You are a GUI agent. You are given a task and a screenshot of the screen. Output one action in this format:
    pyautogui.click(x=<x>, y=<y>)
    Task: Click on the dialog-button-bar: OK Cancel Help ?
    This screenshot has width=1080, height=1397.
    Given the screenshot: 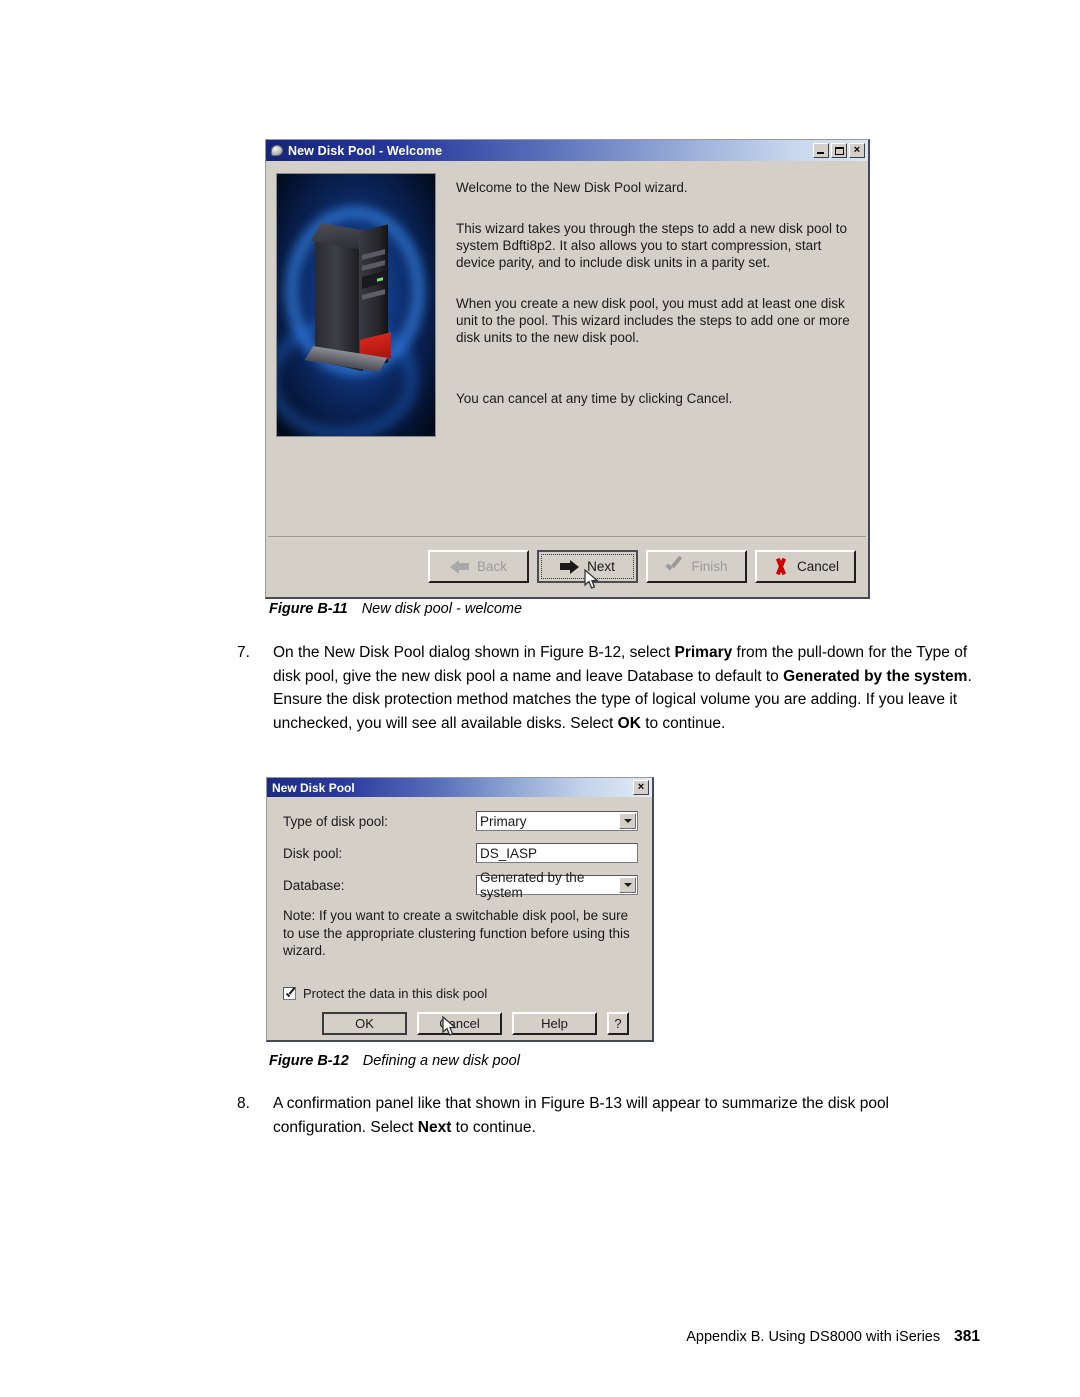 What is the action you would take?
    pyautogui.click(x=460, y=1023)
    